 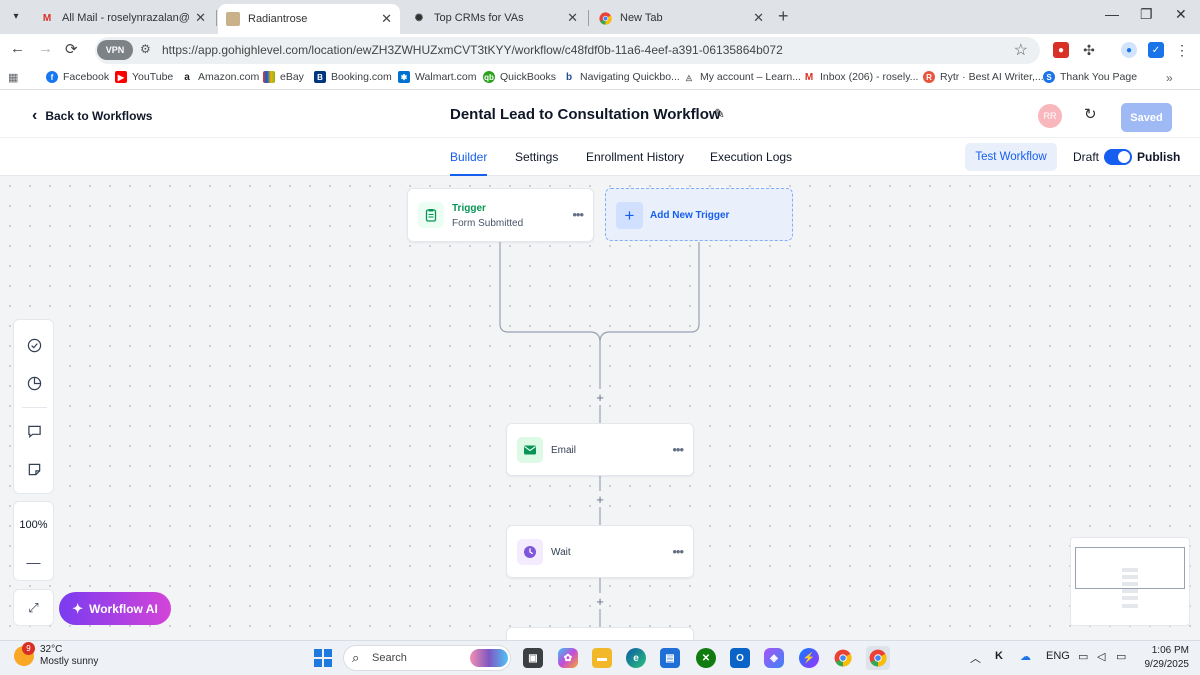 What do you see at coordinates (17, 48) in the screenshot?
I see `back-icon: ←` at bounding box center [17, 48].